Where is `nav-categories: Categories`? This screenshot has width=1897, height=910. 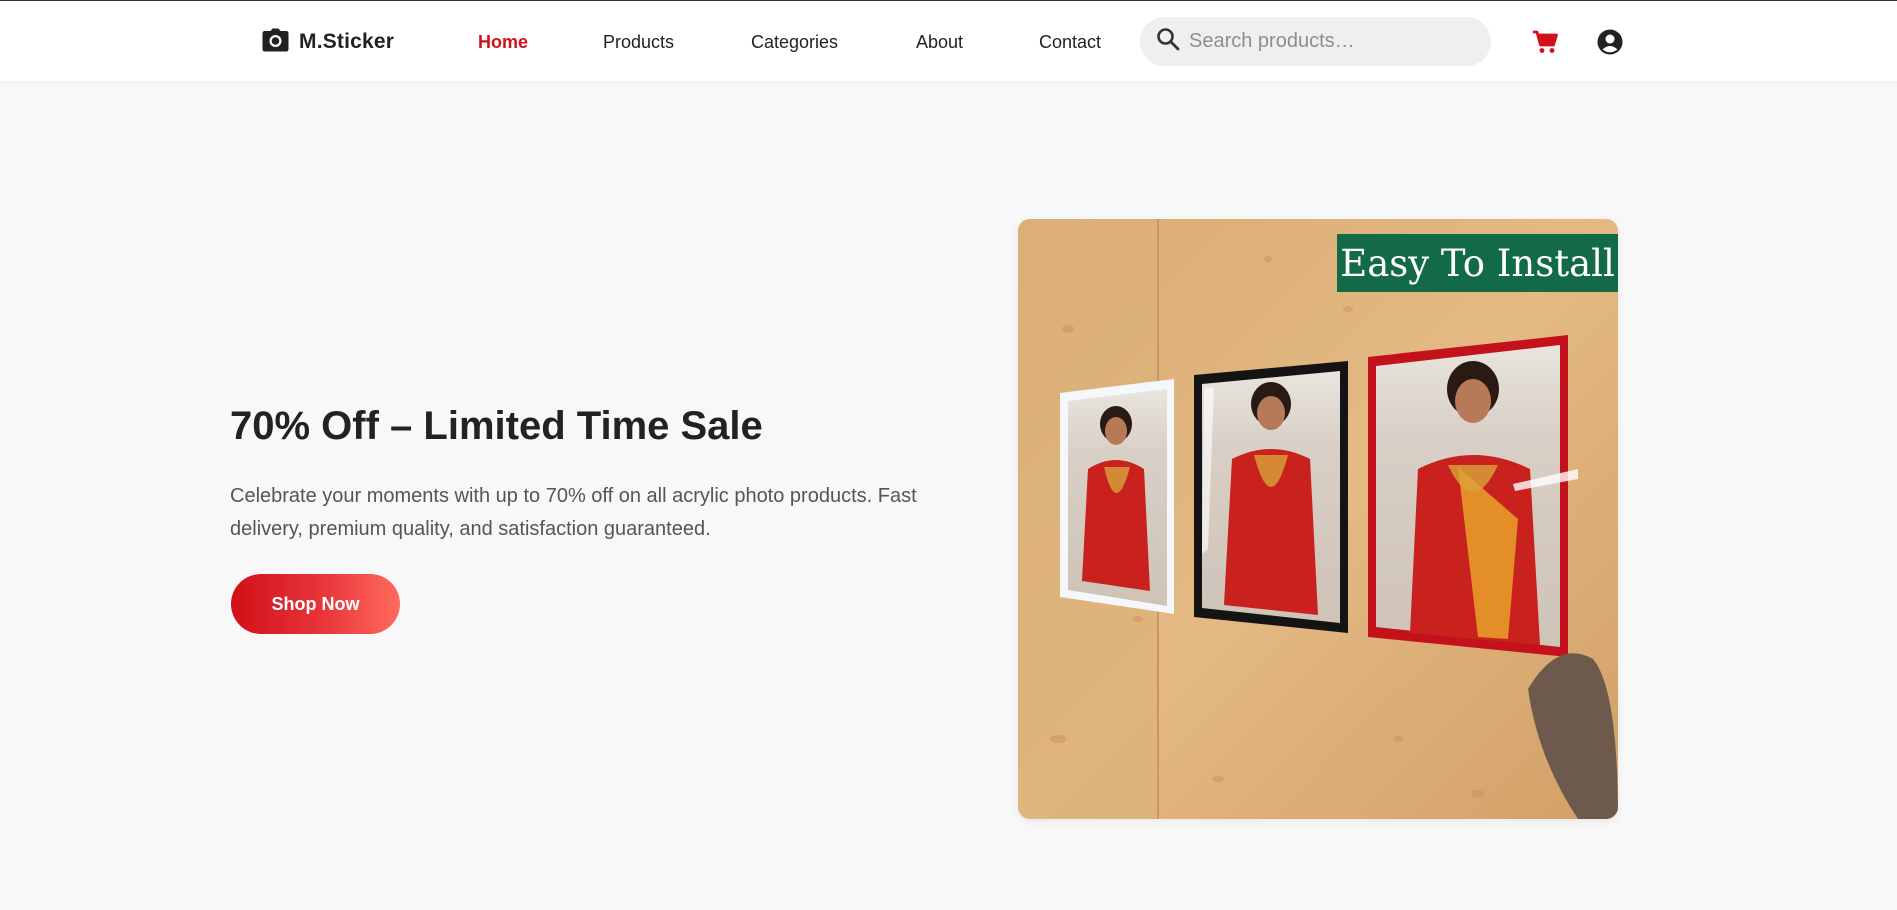 nav-categories: Categories is located at coordinates (794, 42).